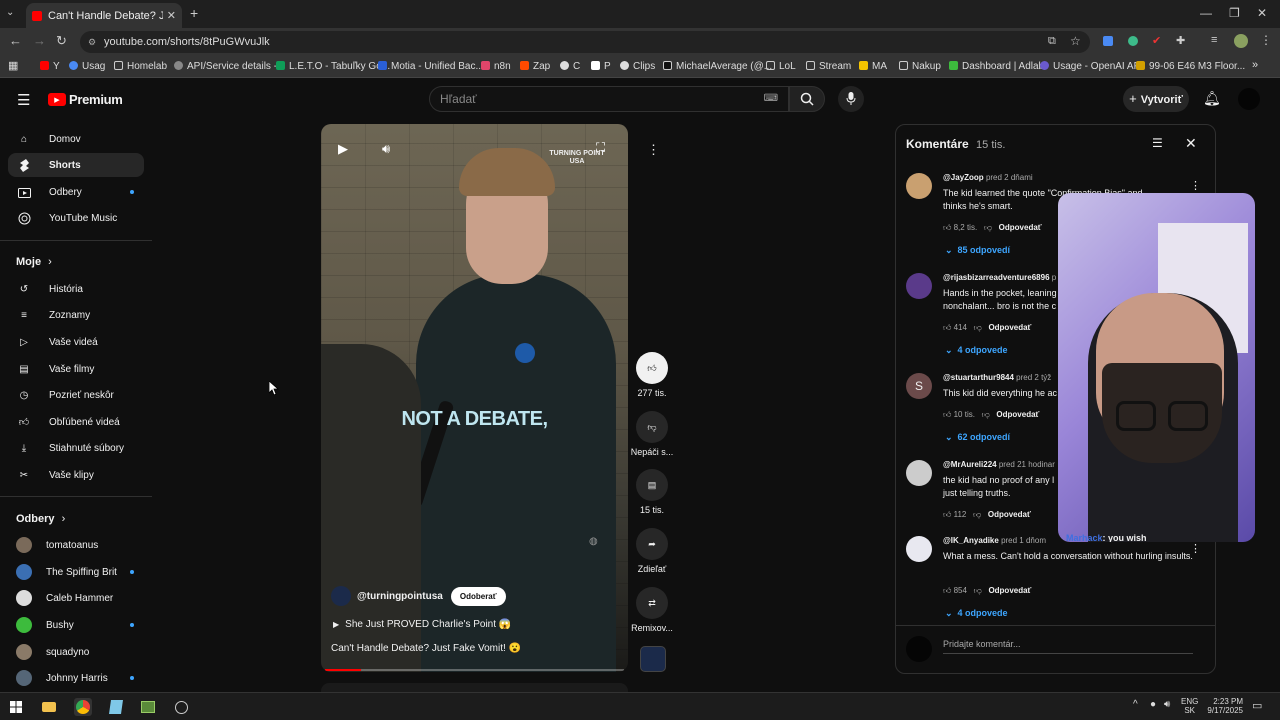 This screenshot has width=1280, height=720. I want to click on apps-grid-icon: ▦, so click(13, 65).